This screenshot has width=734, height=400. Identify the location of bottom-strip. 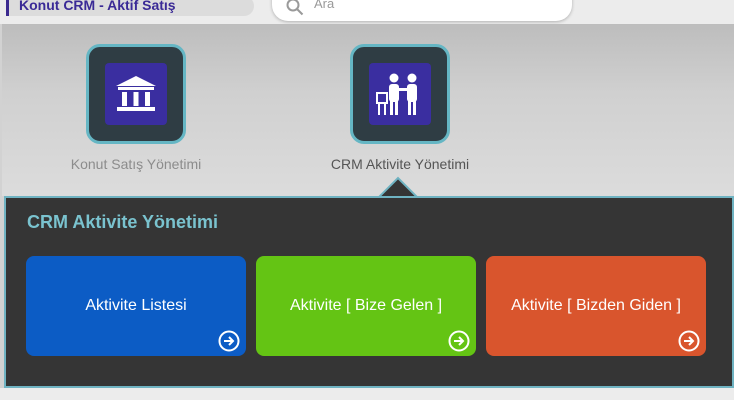
(367, 394).